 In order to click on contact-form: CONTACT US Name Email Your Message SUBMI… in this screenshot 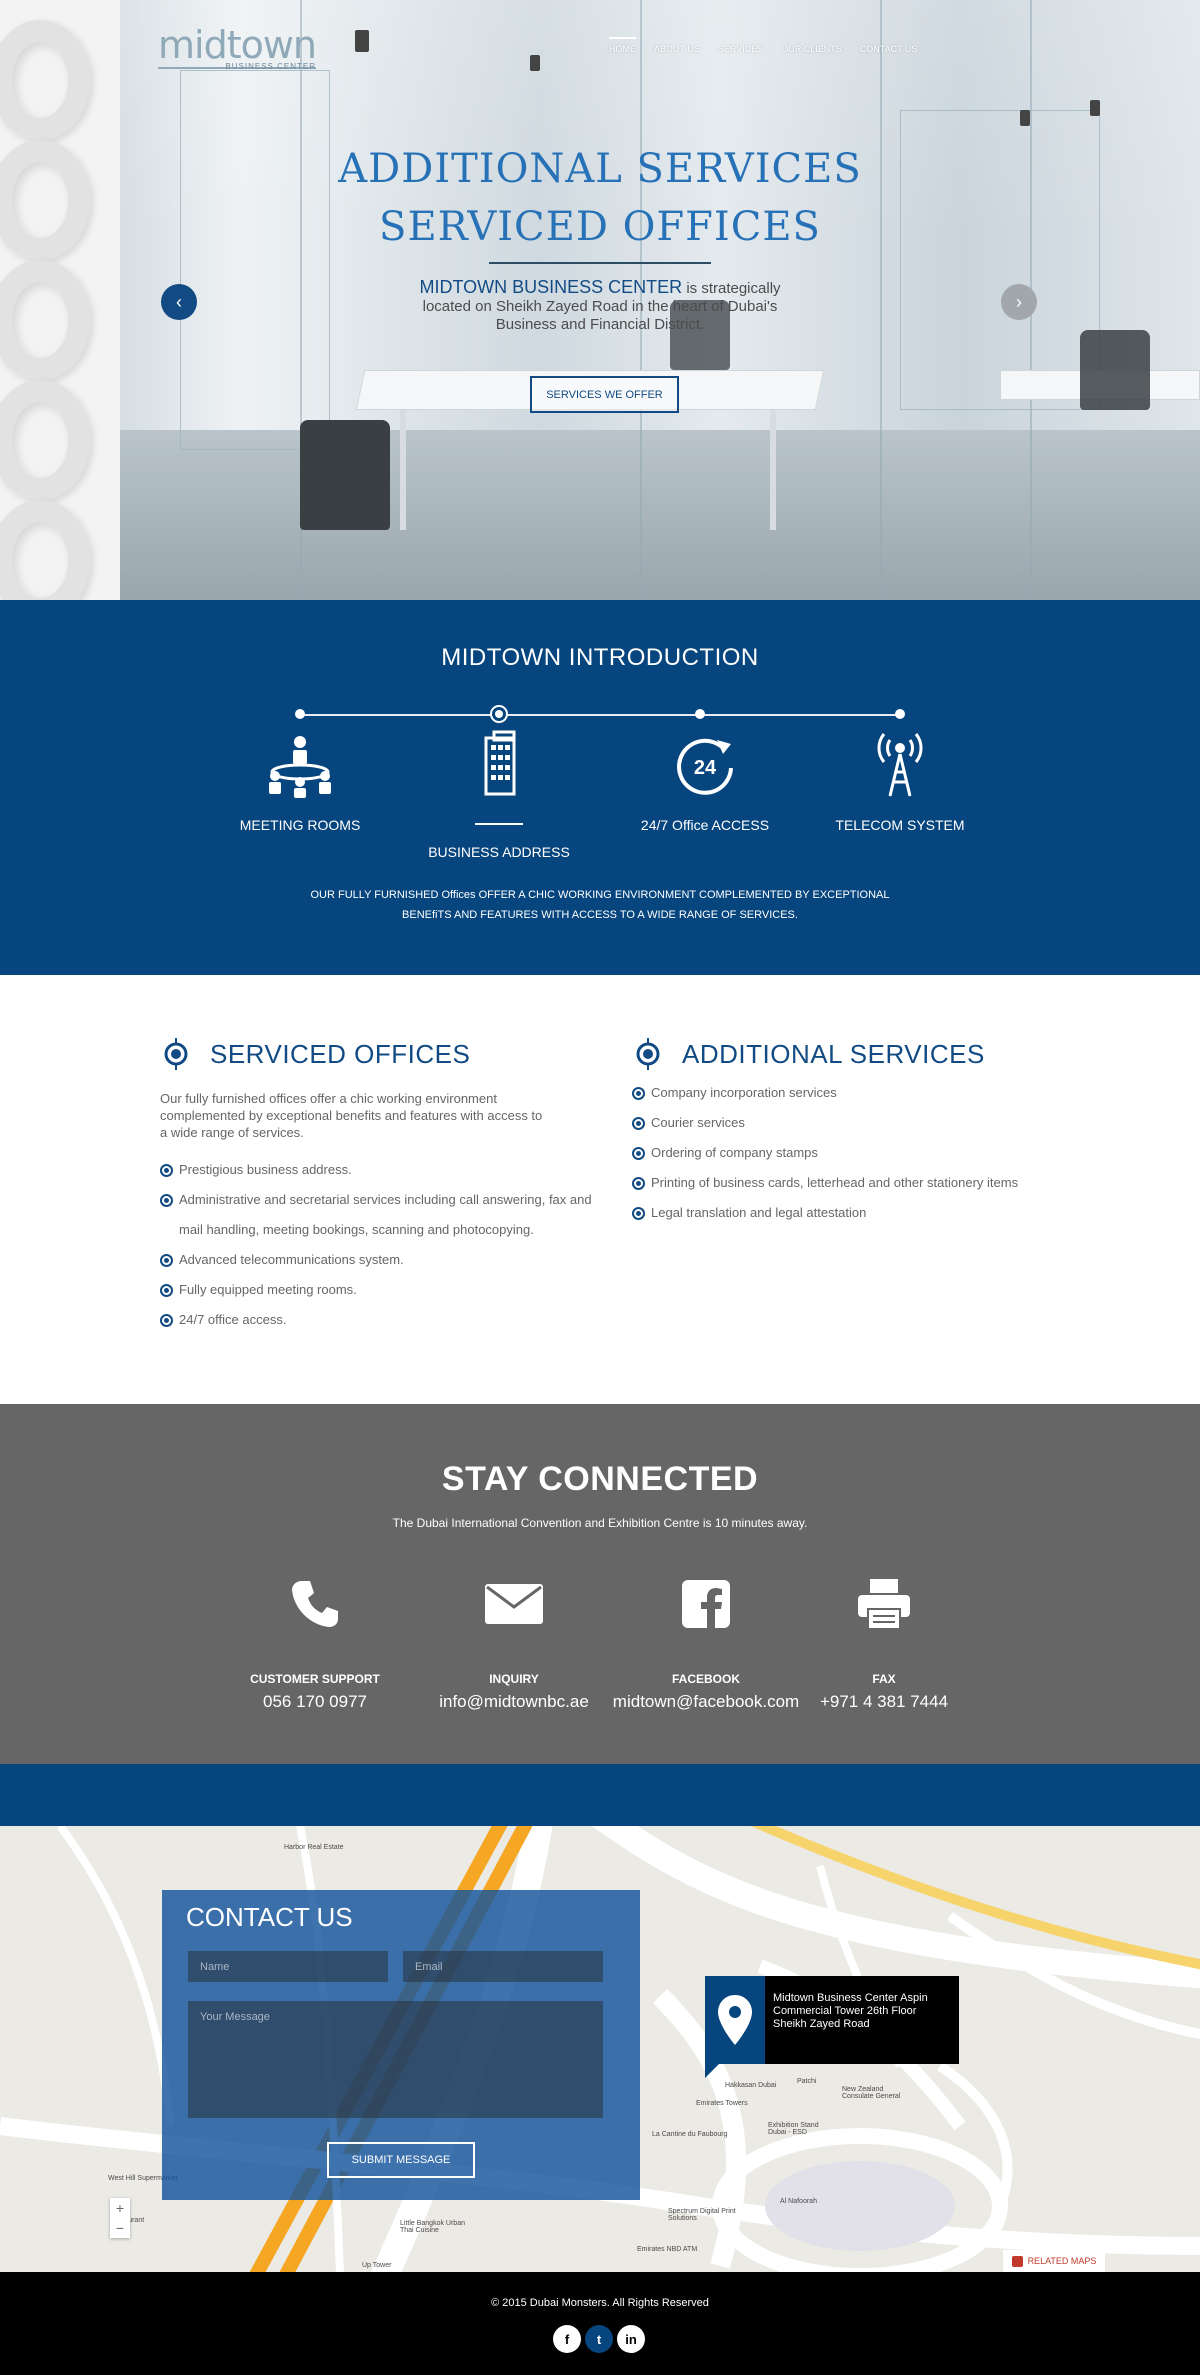, I will do `click(401, 2045)`.